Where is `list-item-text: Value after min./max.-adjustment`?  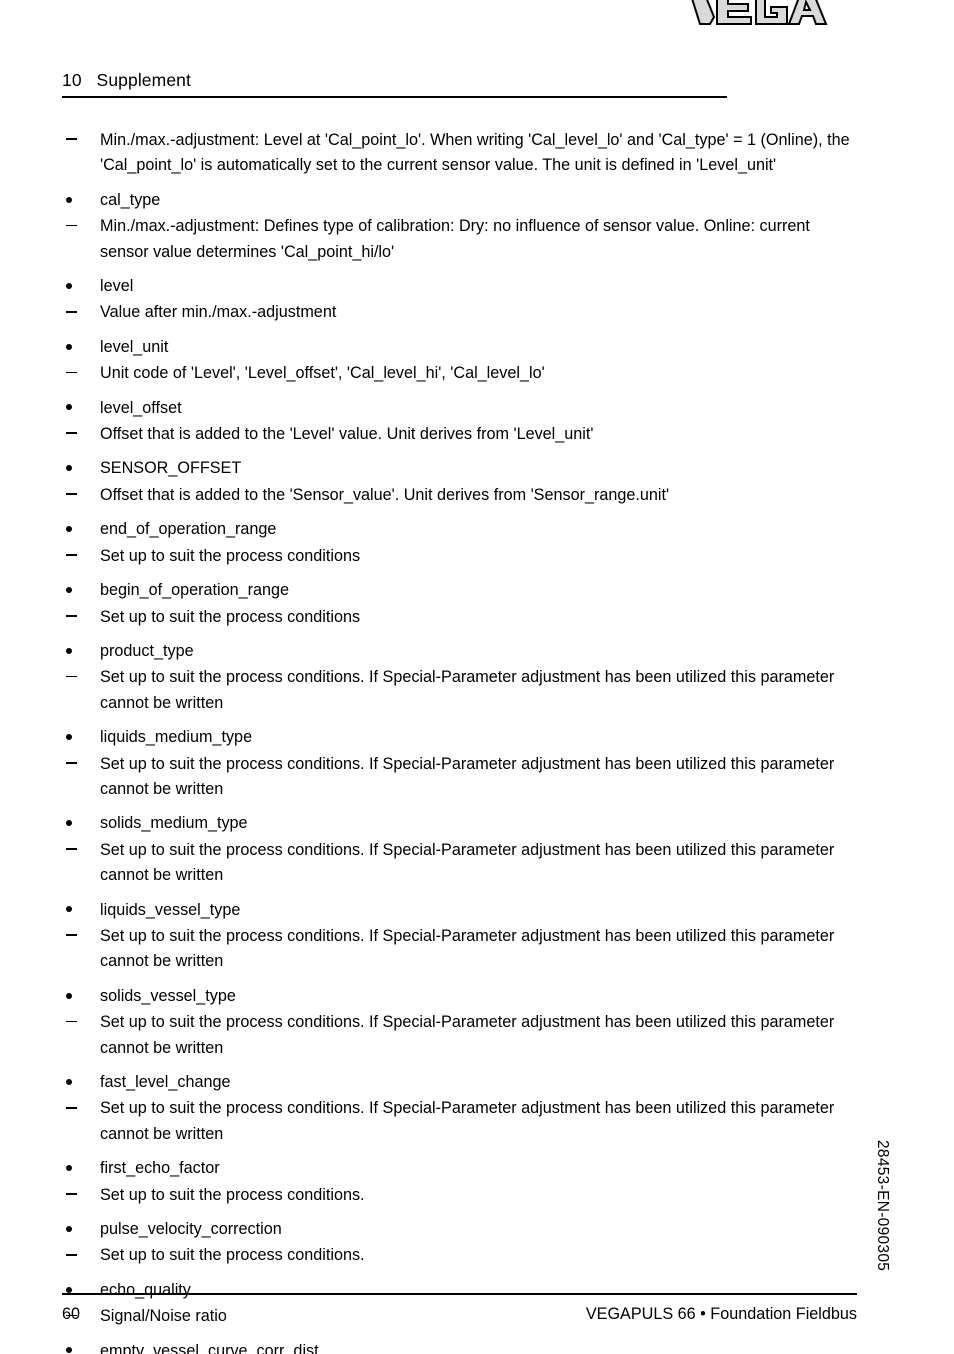
list-item-text: Value after min./max.-adjustment is located at coordinates (218, 312).